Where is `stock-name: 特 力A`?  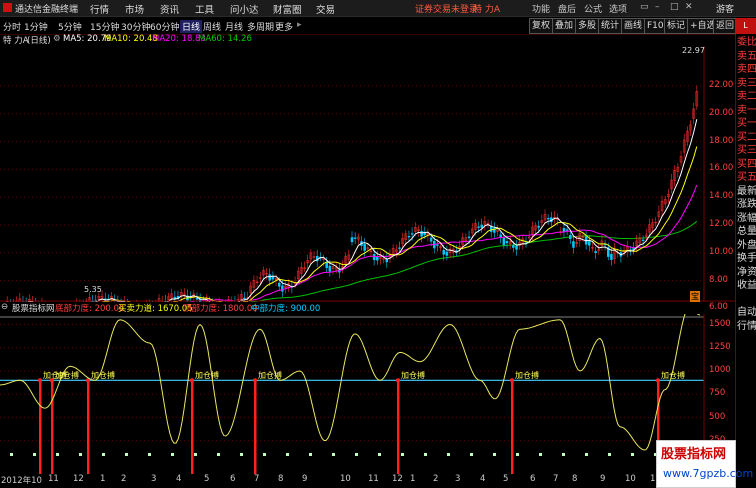 stock-name: 特 力A is located at coordinates (16, 40).